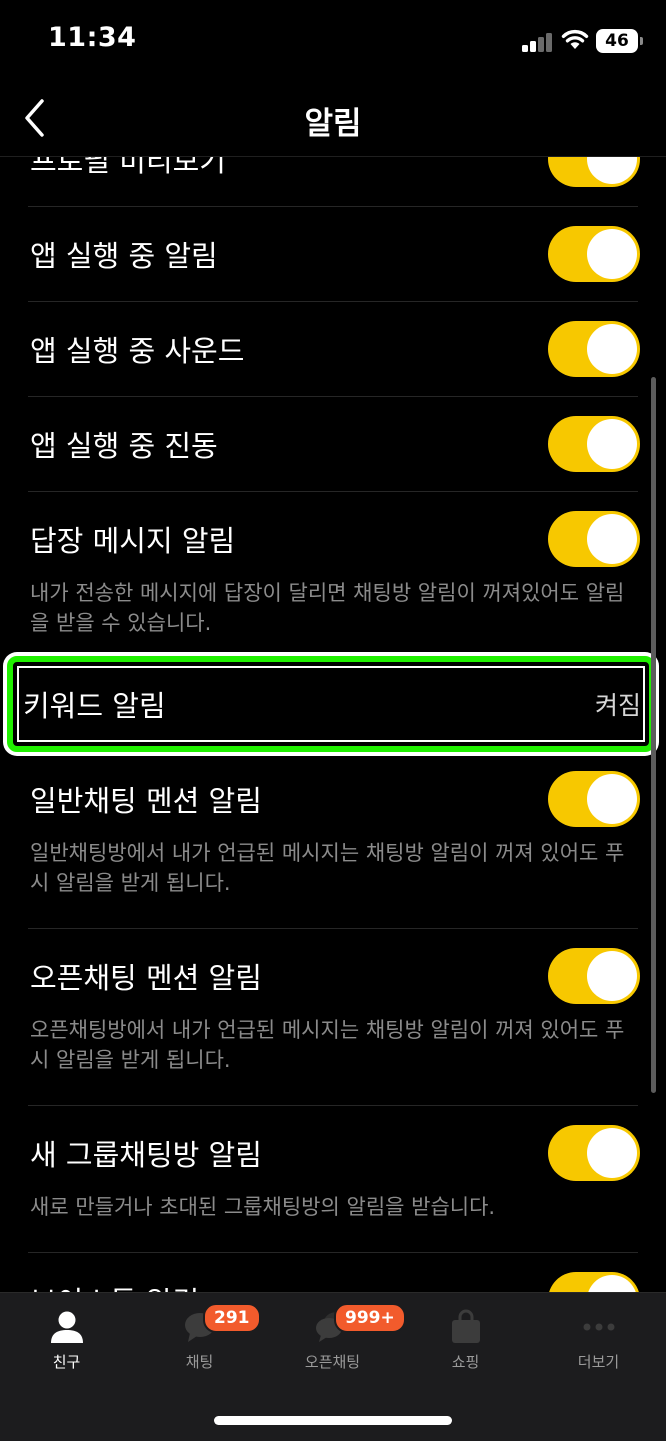 The width and height of the screenshot is (666, 1441). What do you see at coordinates (334, 349) in the screenshot?
I see `setting-in-app-sound: 앱 실행 중 사운드` at bounding box center [334, 349].